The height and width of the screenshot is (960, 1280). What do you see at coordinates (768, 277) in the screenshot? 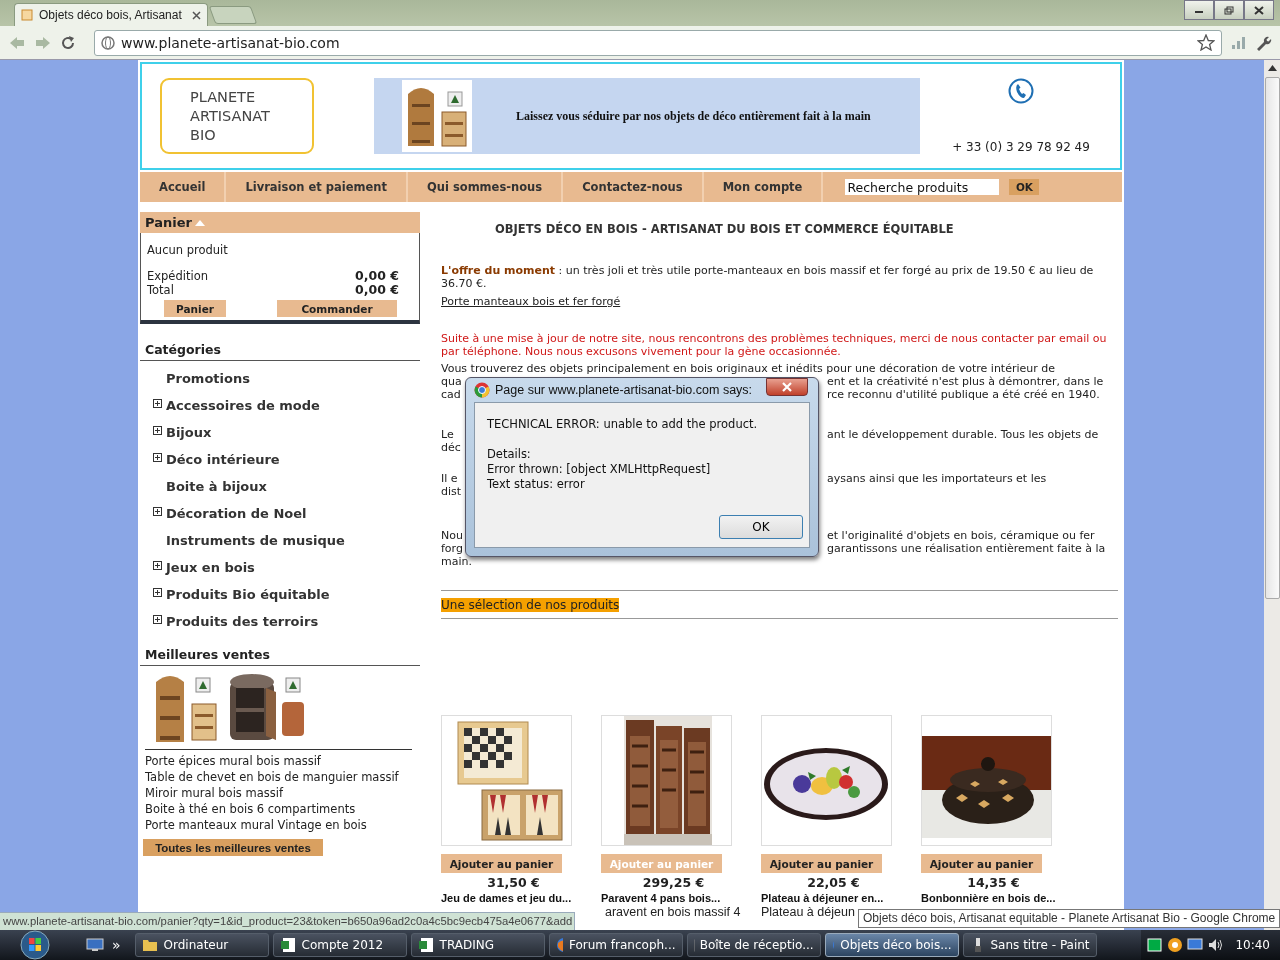
I see `offer-text: L'offre du moment : un très joli et très utile porte-manteaux en bois massif et fer forgé au prix de 19.50 € au lieu de 36.70 €.` at bounding box center [768, 277].